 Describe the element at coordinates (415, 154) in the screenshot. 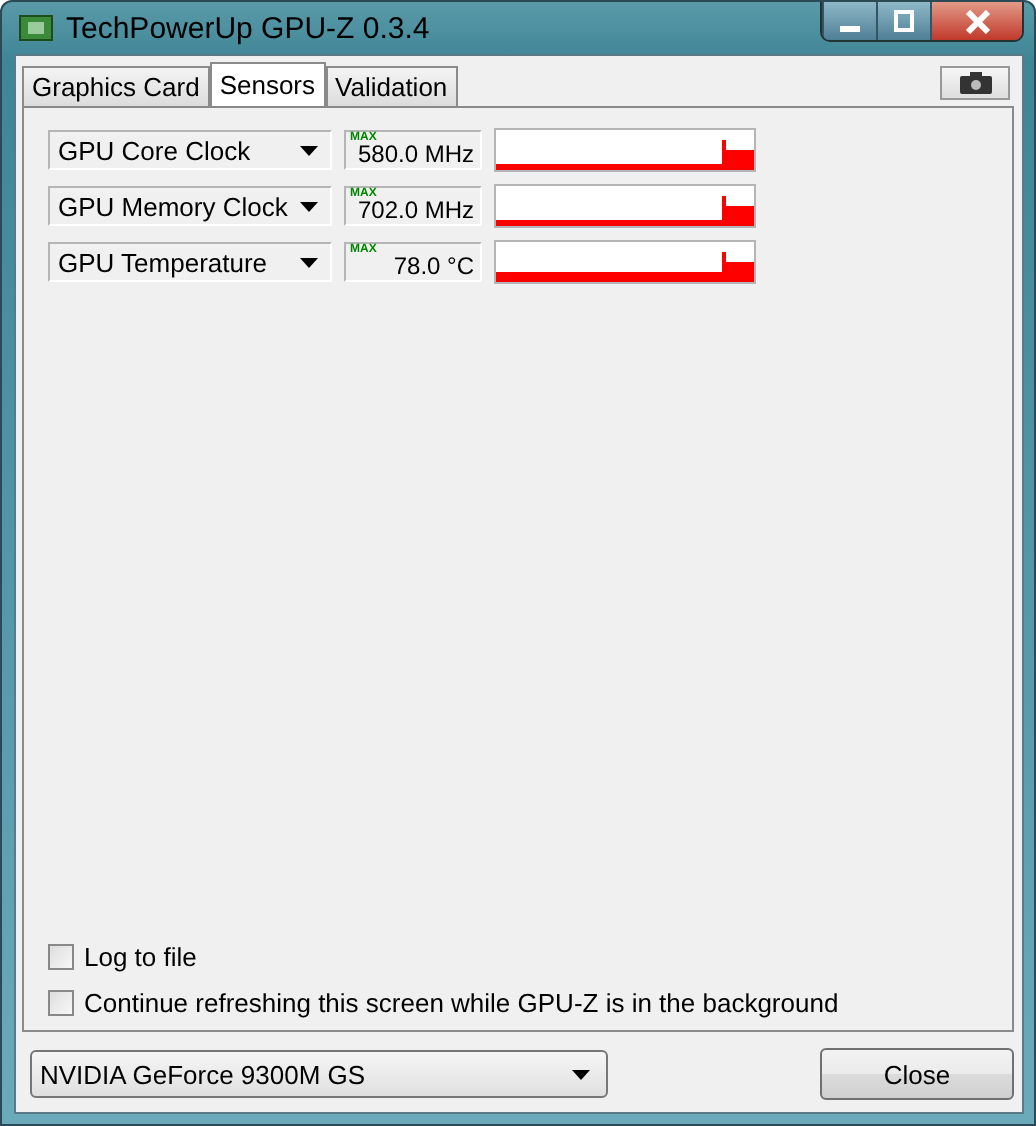

I see `sensor-reading: 580.0 MHz` at that location.